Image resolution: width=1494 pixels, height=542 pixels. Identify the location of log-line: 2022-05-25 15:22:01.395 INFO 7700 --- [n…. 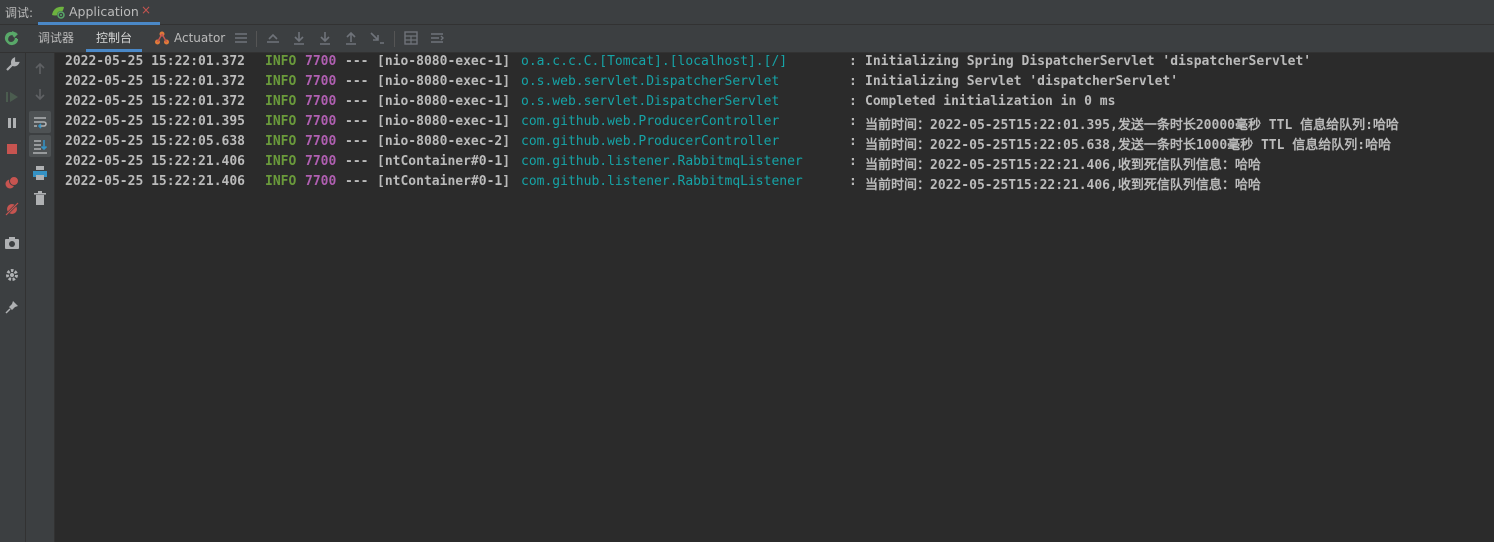
(732, 124).